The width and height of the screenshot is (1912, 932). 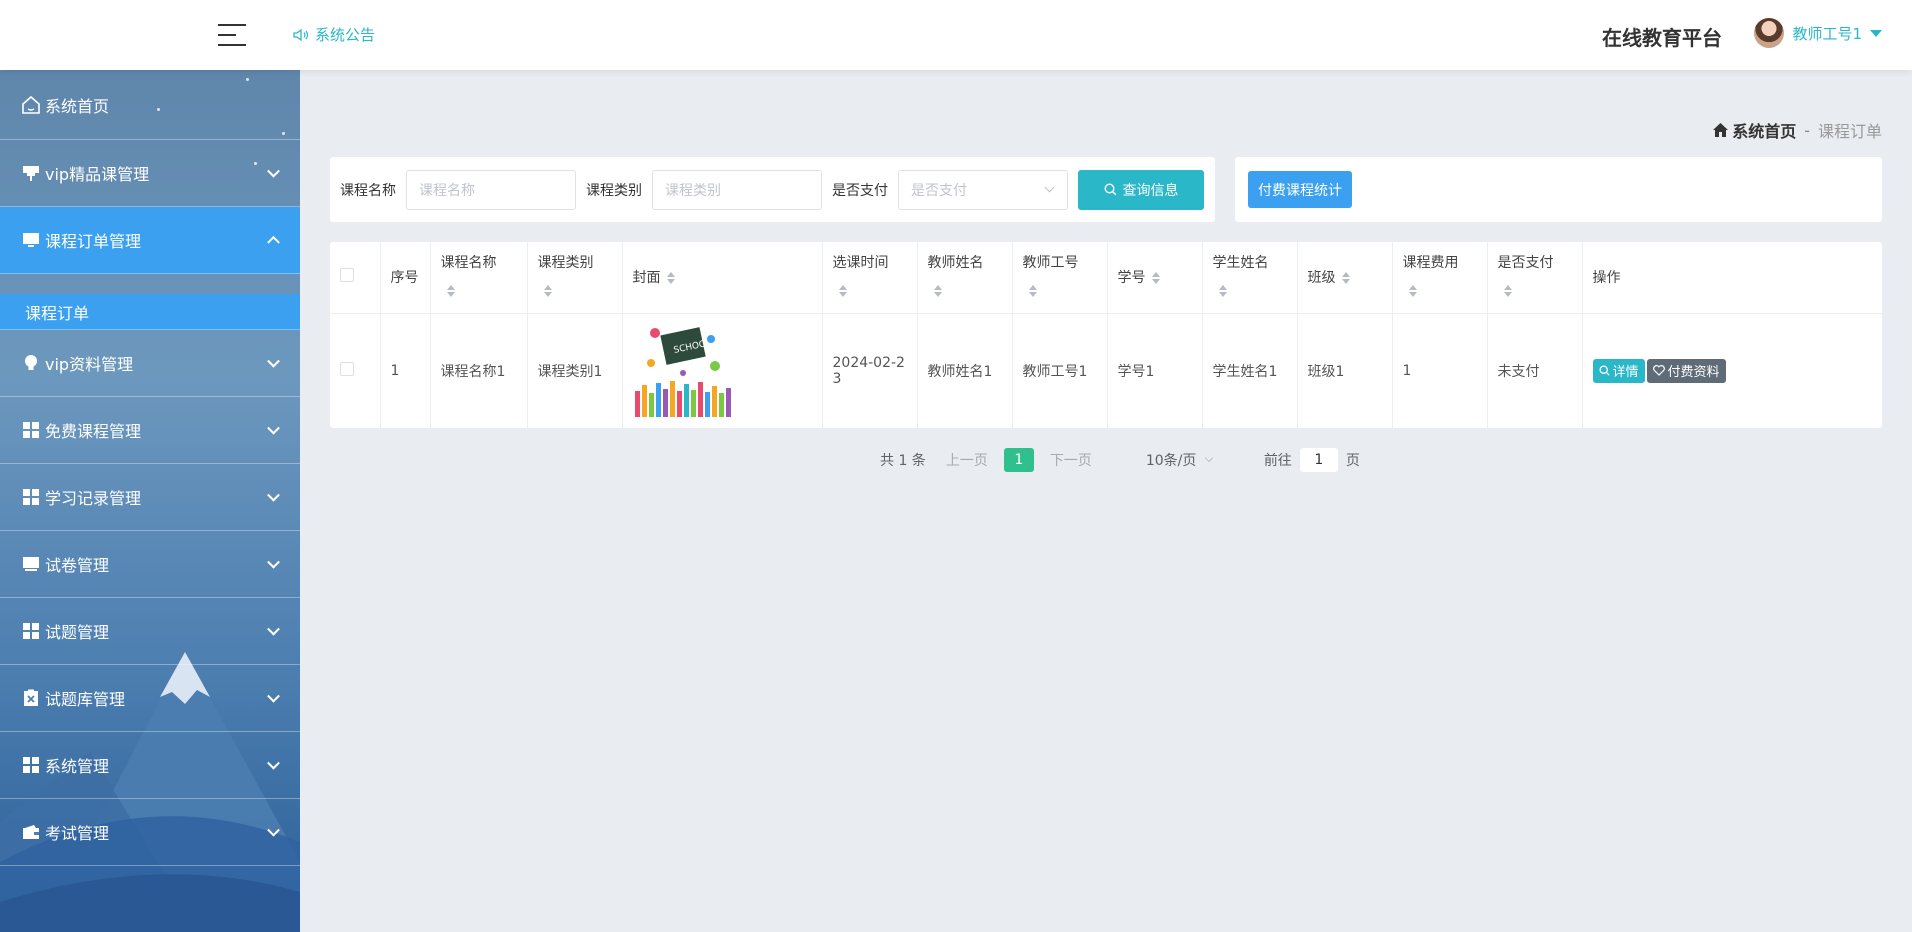 What do you see at coordinates (870, 278) in the screenshot?
I see `column-header: 选课时间` at bounding box center [870, 278].